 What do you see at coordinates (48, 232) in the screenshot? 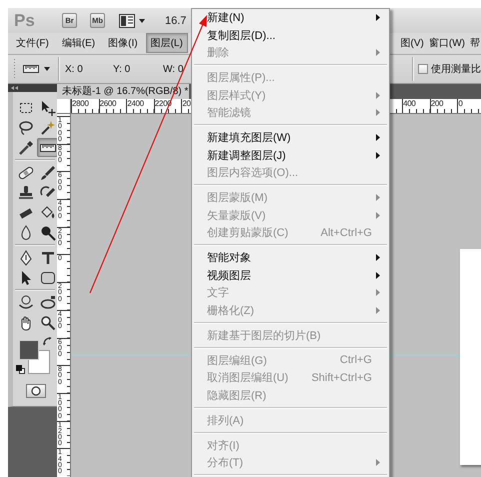
I see `dodge-icon` at bounding box center [48, 232].